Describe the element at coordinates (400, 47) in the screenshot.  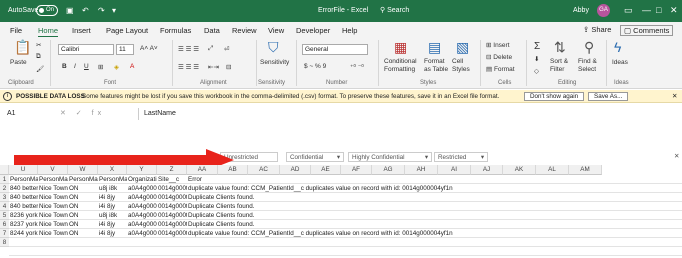
I see `conditional-formatting-icon: ▦` at that location.